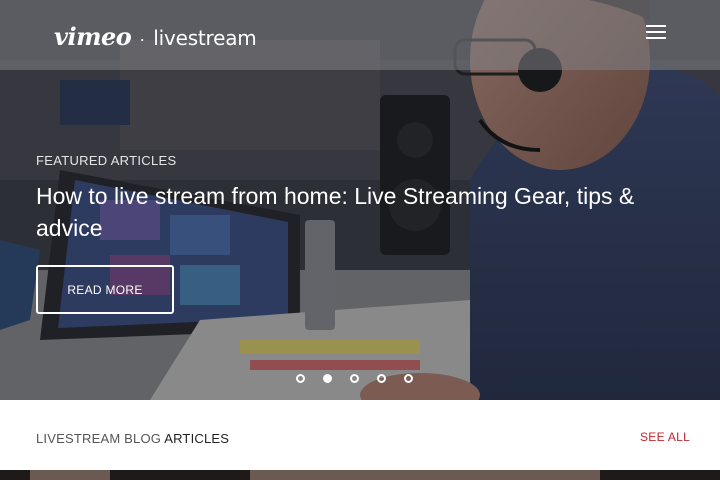 The image size is (720, 480). I want to click on hamburger-menu-icon, so click(656, 33).